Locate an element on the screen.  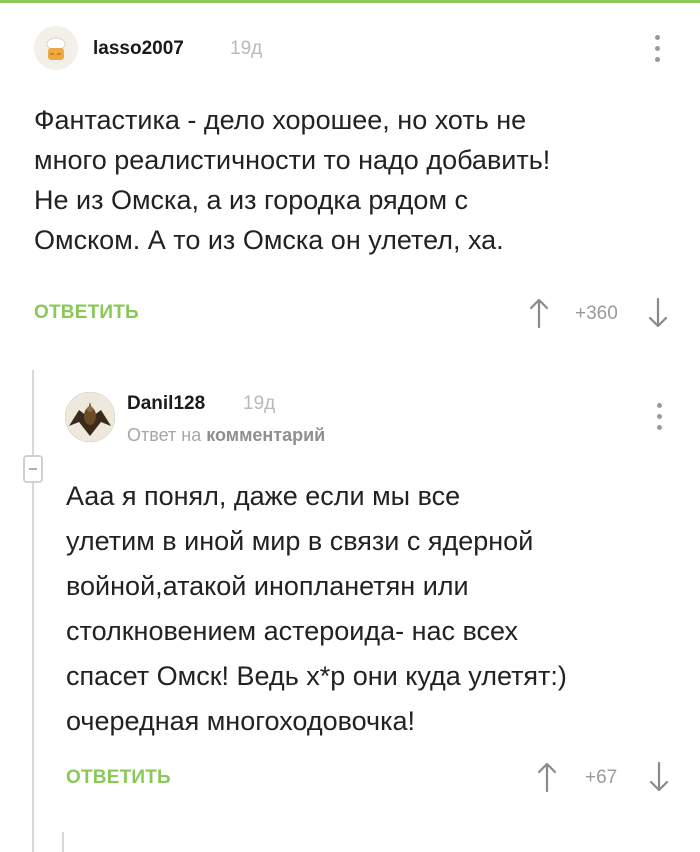
comment-line: Ааа я понял, даже если мы все is located at coordinates (263, 496).